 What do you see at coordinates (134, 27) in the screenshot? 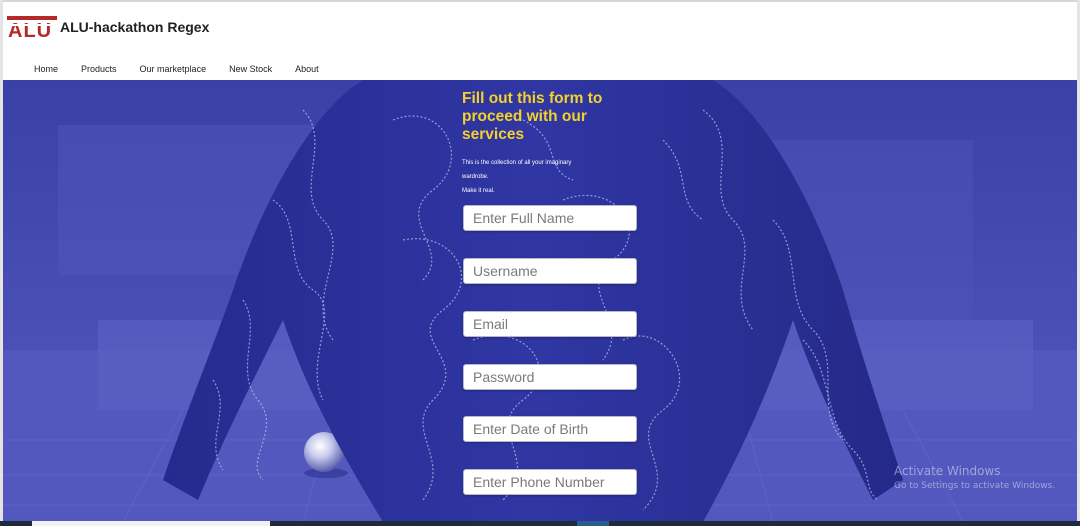
I see `site-brand-title: ALU-hackathon Regex` at bounding box center [134, 27].